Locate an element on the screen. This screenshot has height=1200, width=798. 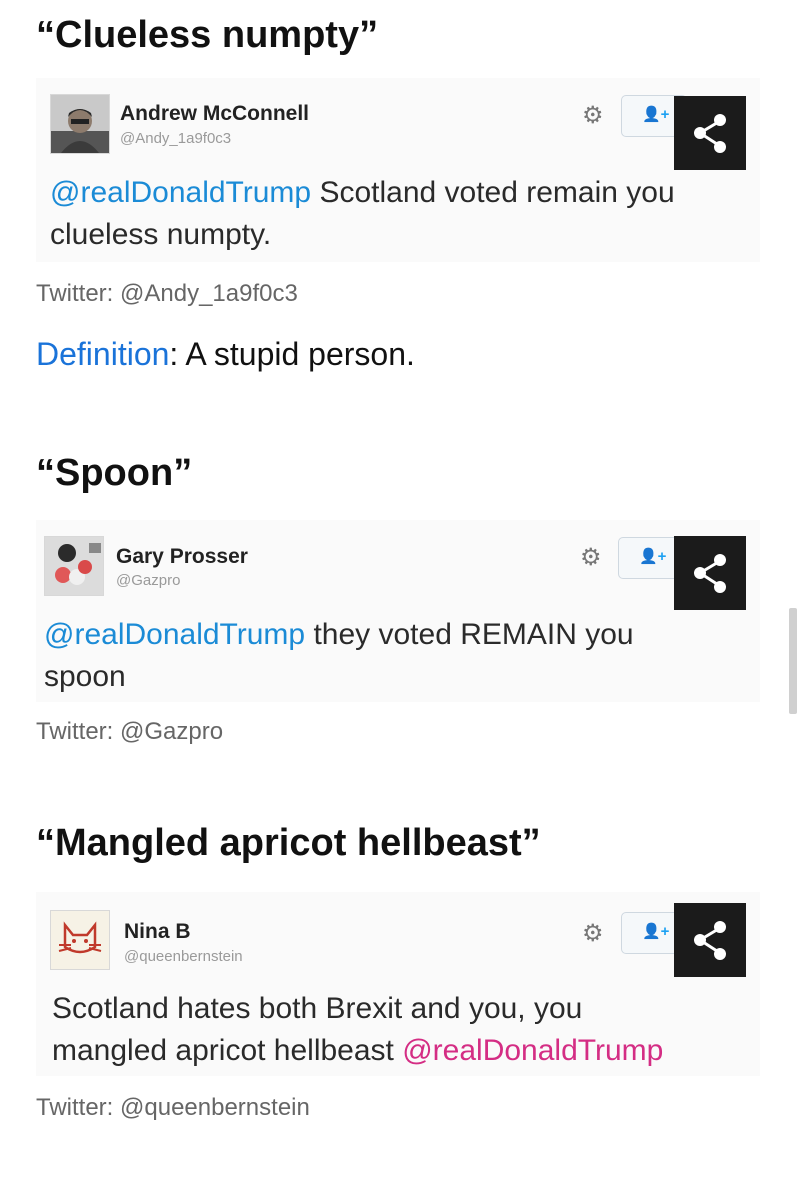
avatar is located at coordinates (80, 940).